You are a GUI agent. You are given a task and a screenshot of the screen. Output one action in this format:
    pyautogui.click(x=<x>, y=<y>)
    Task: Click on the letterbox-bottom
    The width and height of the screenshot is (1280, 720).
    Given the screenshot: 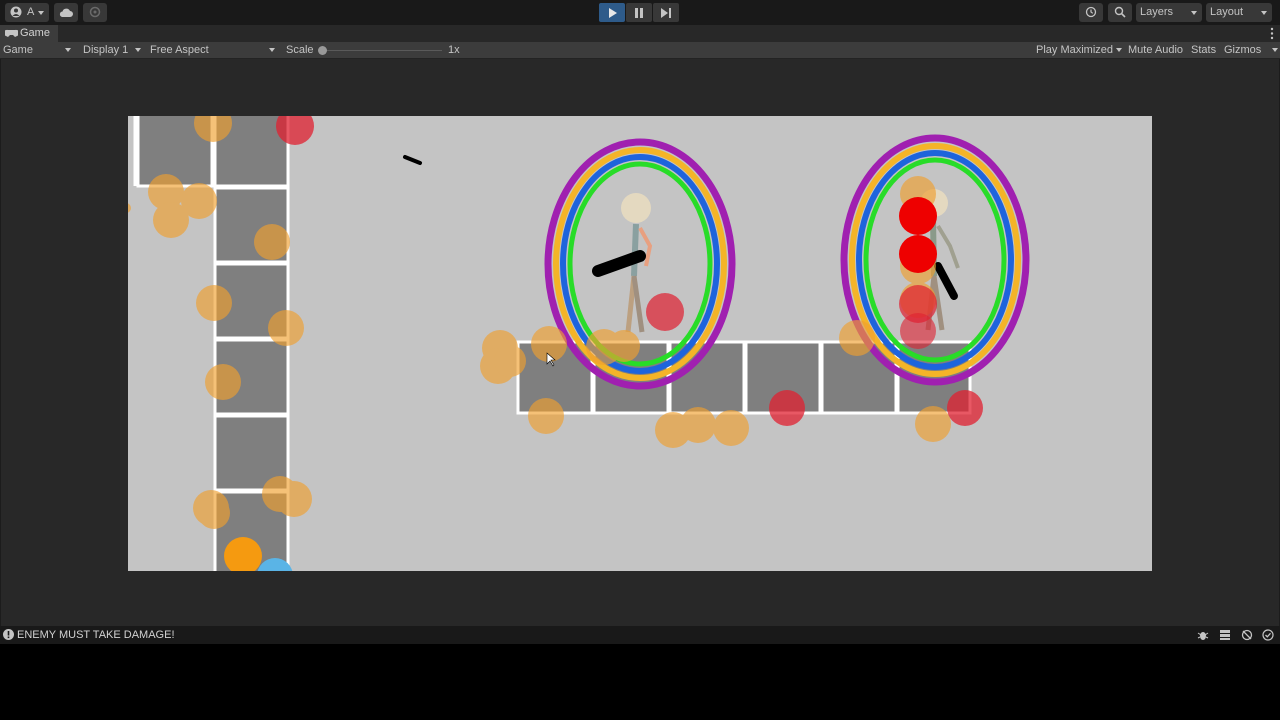 What is the action you would take?
    pyautogui.click(x=640, y=682)
    